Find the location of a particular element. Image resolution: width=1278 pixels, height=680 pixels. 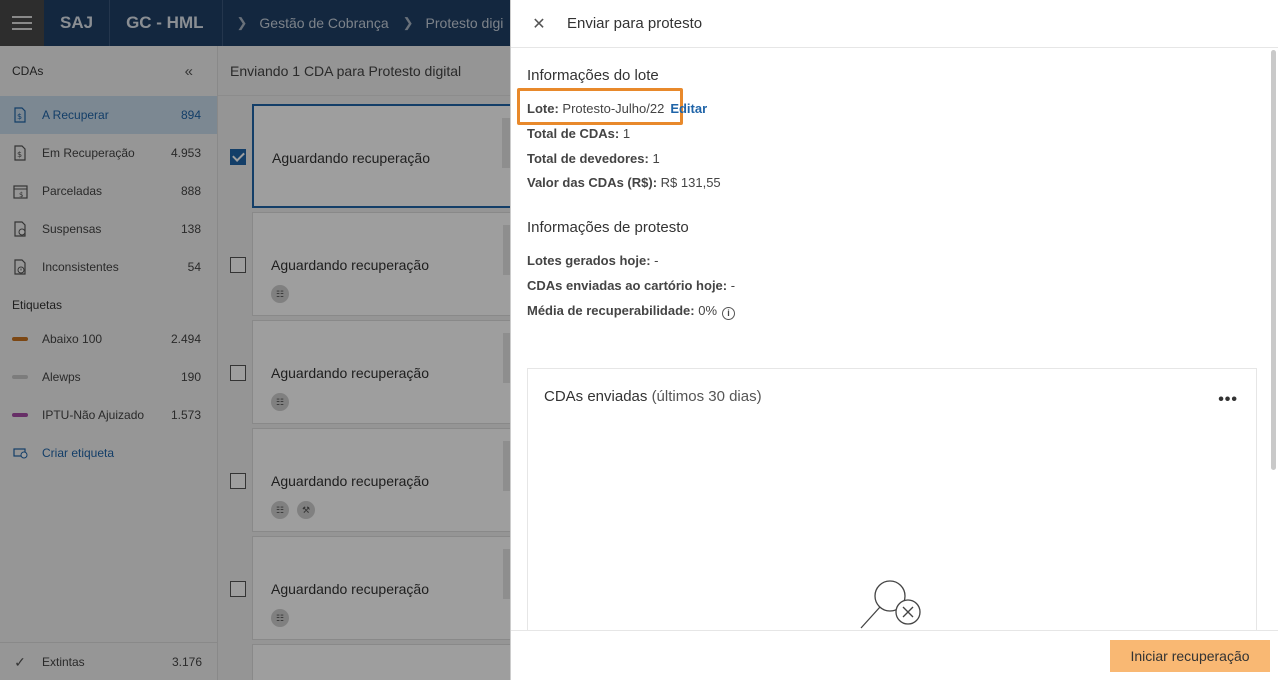

total-debtors-value: 1 is located at coordinates (656, 158).